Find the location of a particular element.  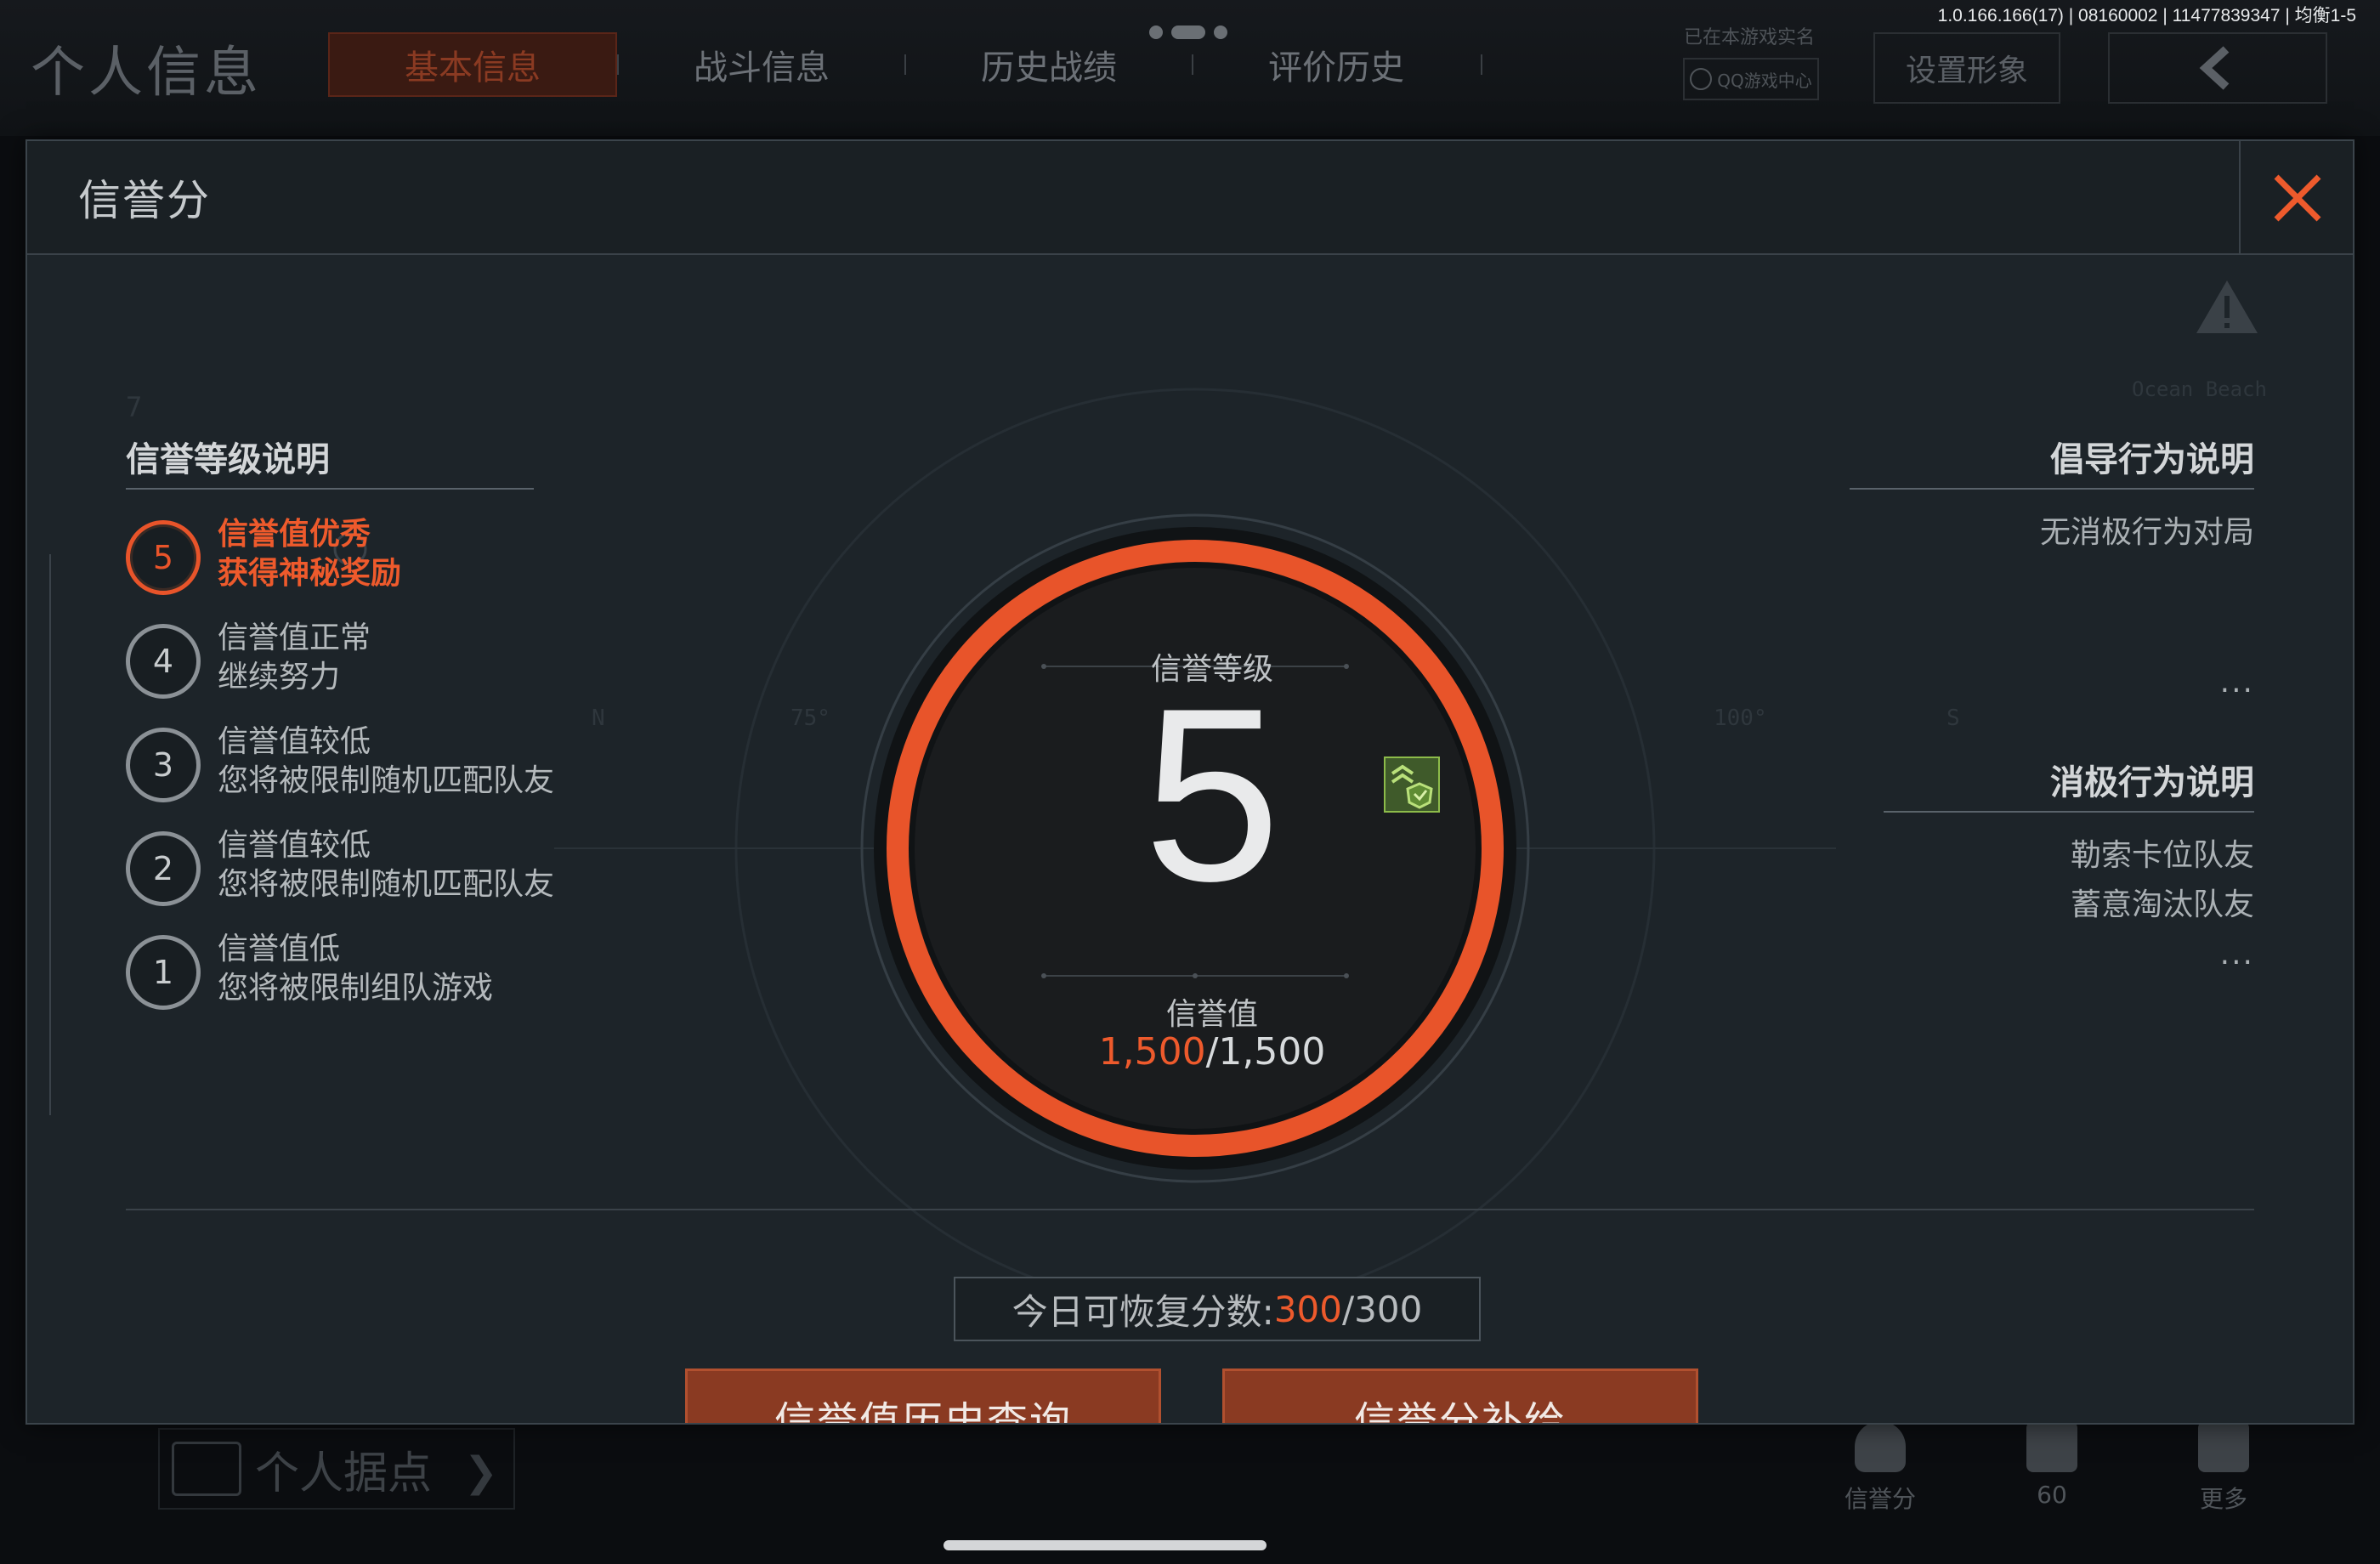

page-title: 个人信息 is located at coordinates (146, 73).